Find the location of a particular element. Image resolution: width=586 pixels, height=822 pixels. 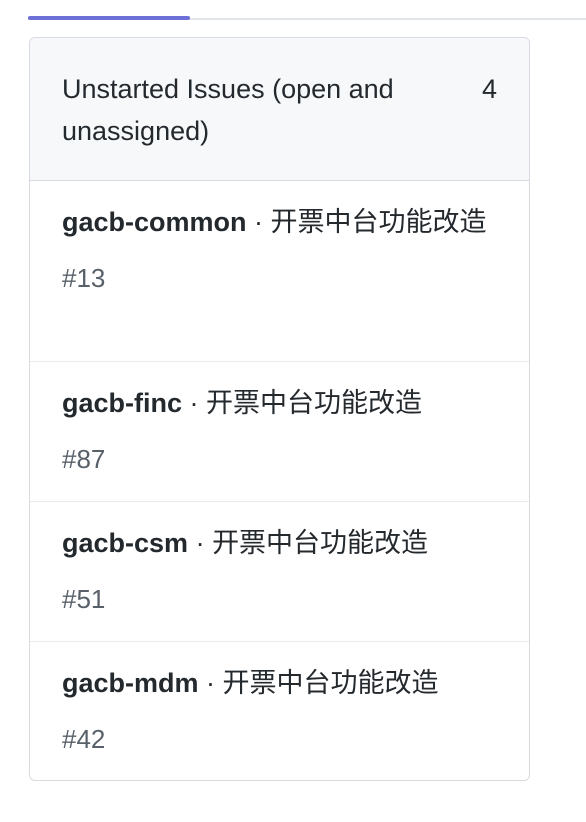

issue-title-line: gacb-common · 开票中台功能改造 is located at coordinates (279, 222).